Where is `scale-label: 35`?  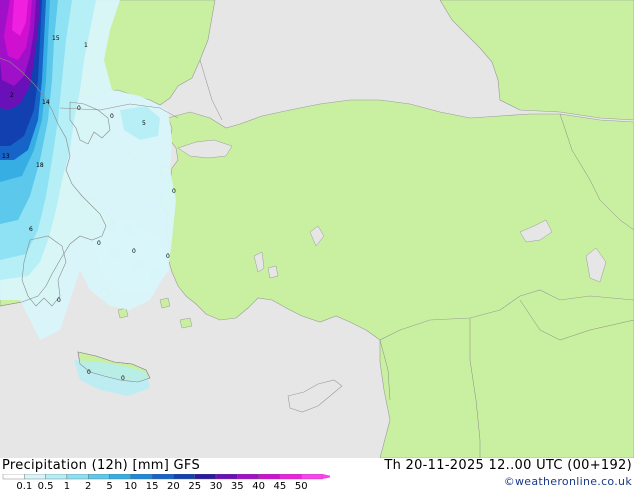
scale-label: 35 is located at coordinates (237, 485).